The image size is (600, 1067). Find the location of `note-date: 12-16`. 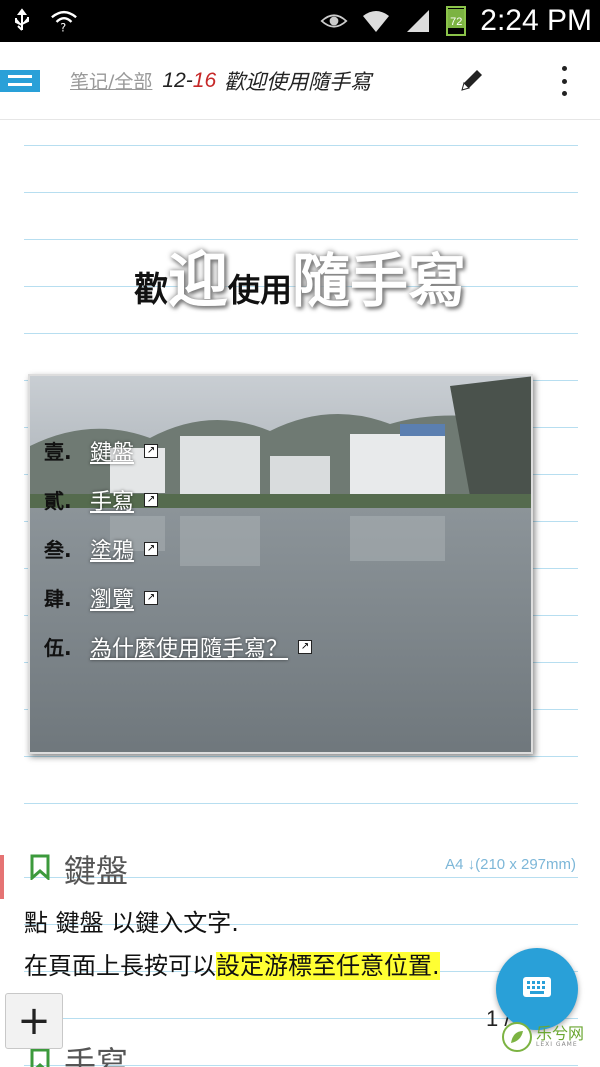

note-date: 12-16 is located at coordinates (189, 81).